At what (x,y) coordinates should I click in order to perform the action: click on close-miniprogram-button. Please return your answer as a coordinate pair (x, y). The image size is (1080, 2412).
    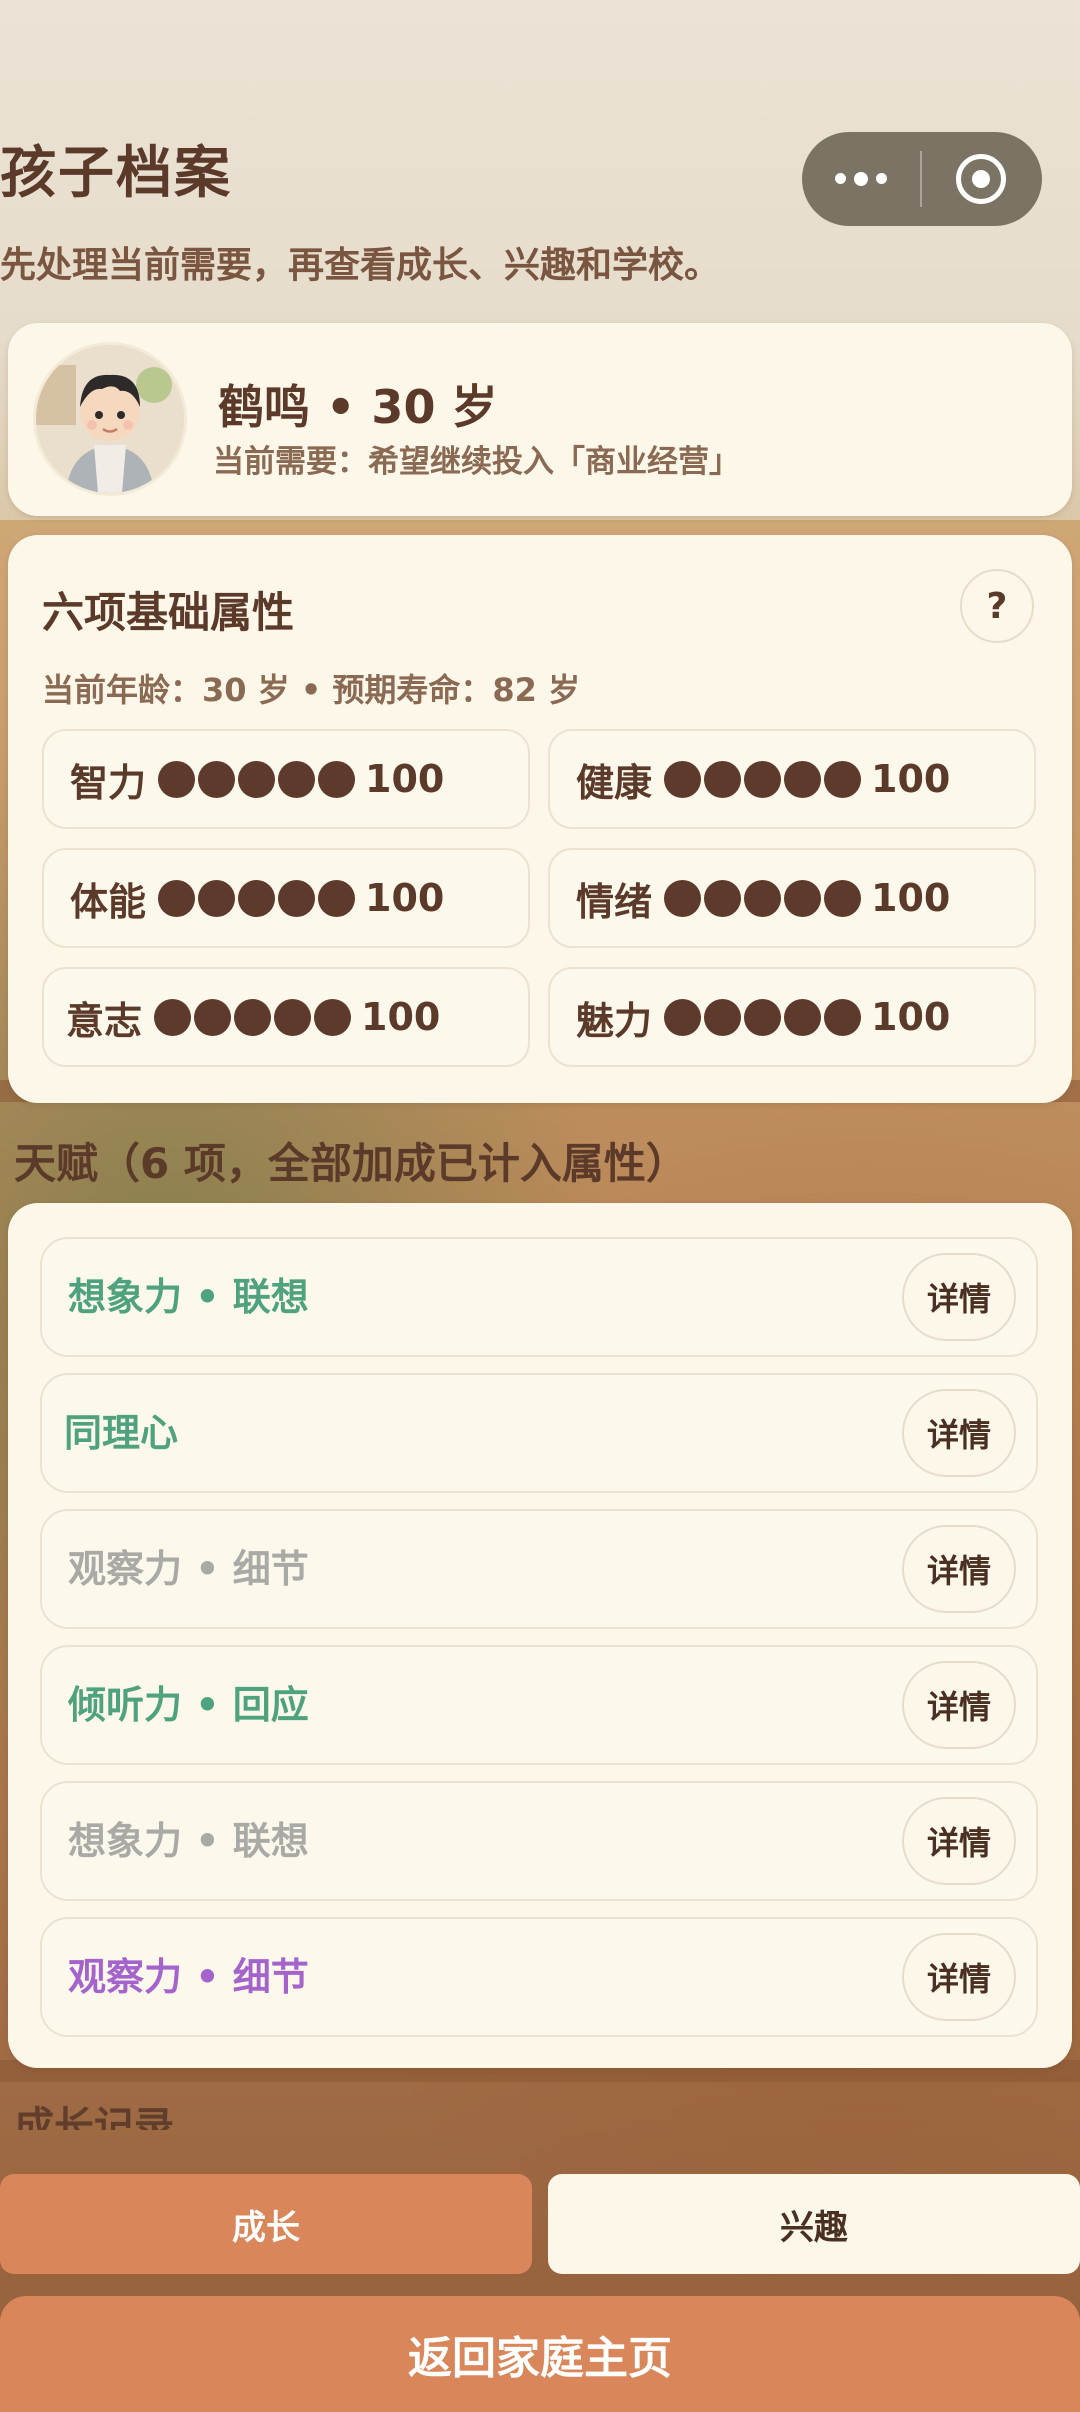
    Looking at the image, I should click on (981, 179).